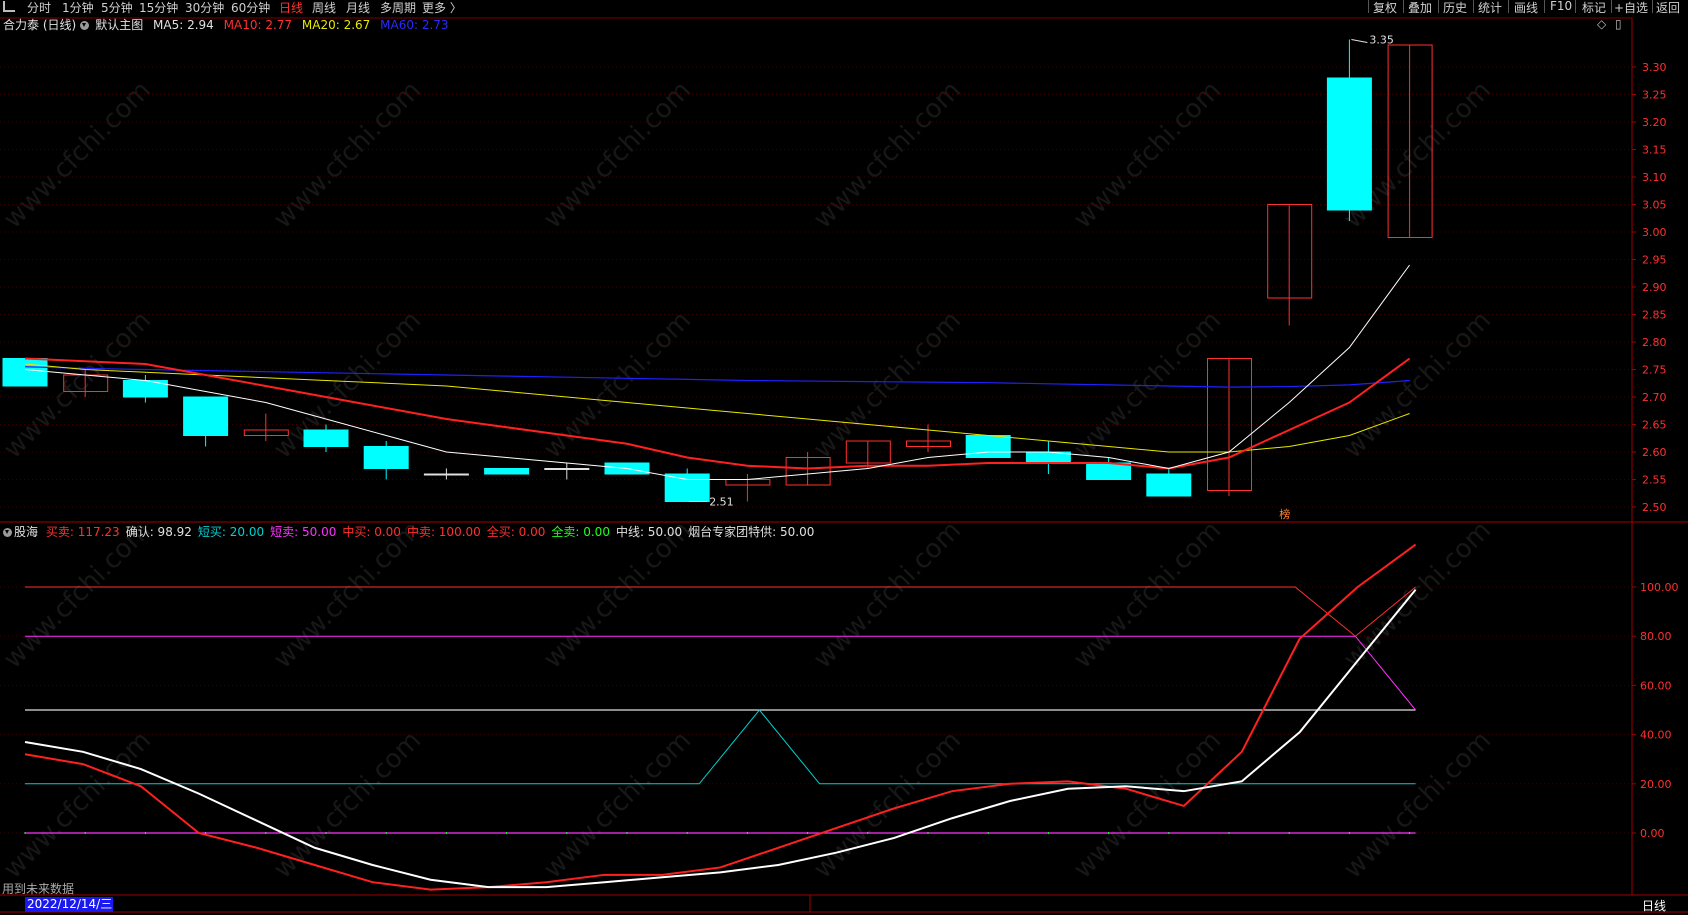 This screenshot has height=915, width=1688. Describe the element at coordinates (69, 904) in the screenshot. I see `date-cursor-label: 2022/12/14/三` at that location.